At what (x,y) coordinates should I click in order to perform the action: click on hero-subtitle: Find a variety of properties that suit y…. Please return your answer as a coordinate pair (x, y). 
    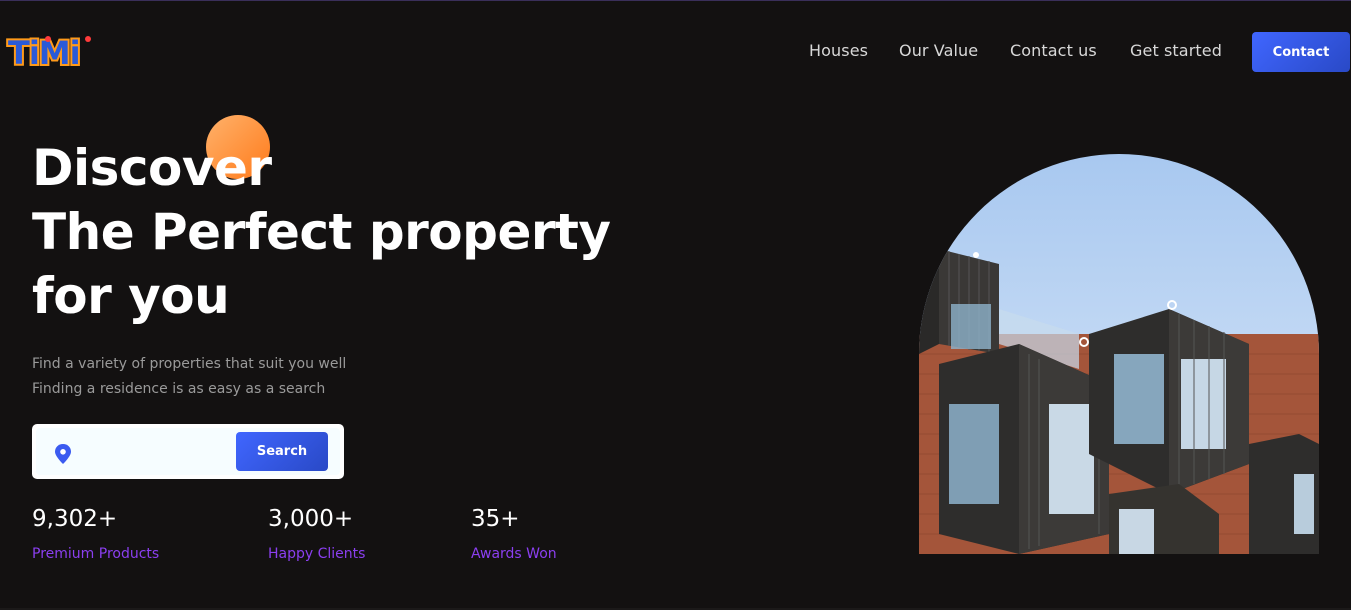
    Looking at the image, I should click on (189, 377).